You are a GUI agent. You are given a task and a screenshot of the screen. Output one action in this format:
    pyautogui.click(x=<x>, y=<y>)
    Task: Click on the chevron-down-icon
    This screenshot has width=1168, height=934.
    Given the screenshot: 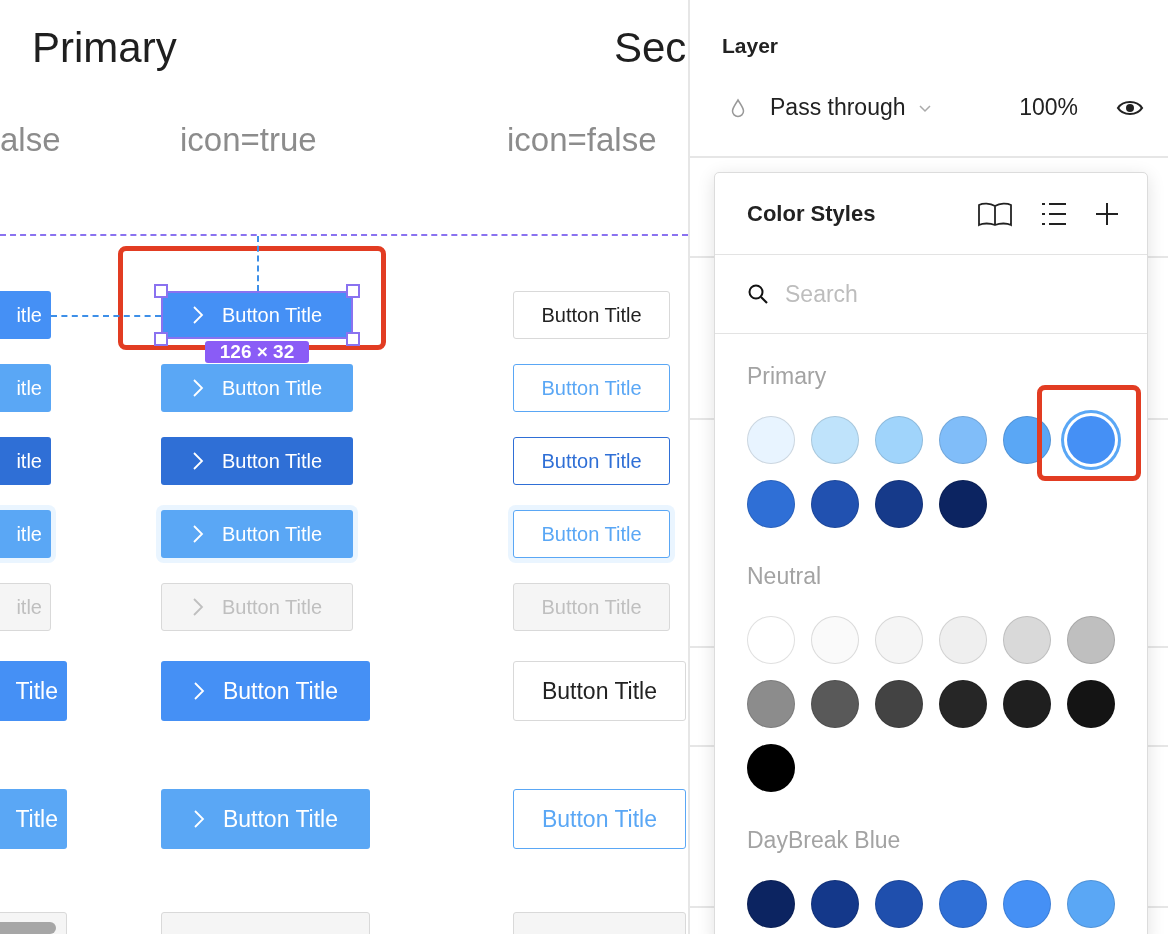 What is the action you would take?
    pyautogui.click(x=924, y=107)
    